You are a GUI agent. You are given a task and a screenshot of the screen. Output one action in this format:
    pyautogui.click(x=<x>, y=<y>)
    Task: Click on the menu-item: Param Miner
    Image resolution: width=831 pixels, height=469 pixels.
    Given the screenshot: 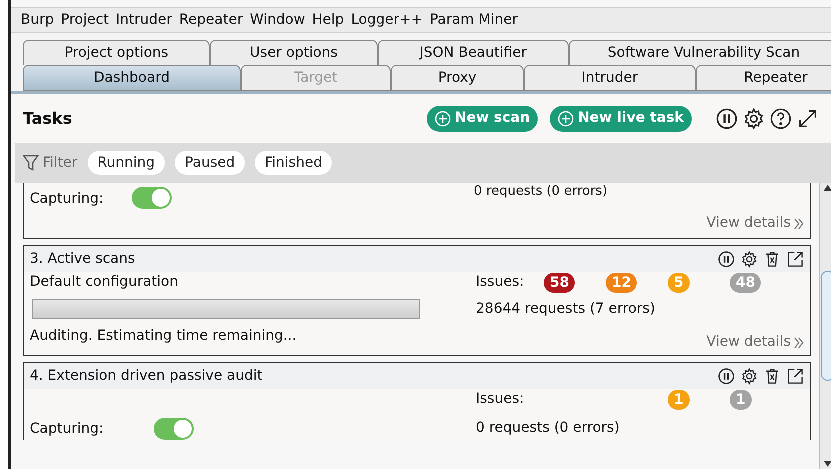 What is the action you would take?
    pyautogui.click(x=474, y=20)
    